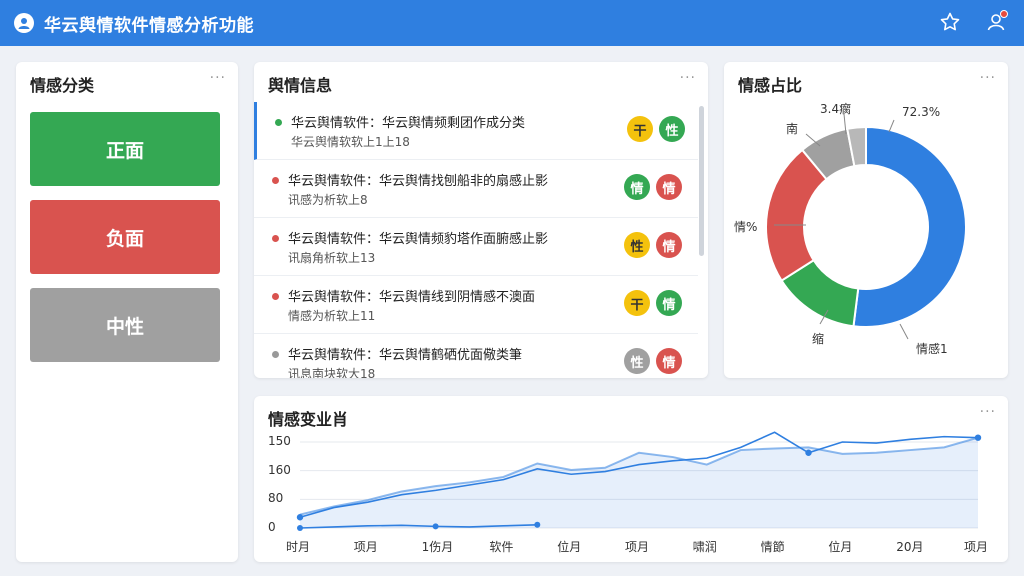  What do you see at coordinates (272, 527) in the screenshot?
I see `y-tick-label: 0` at bounding box center [272, 527].